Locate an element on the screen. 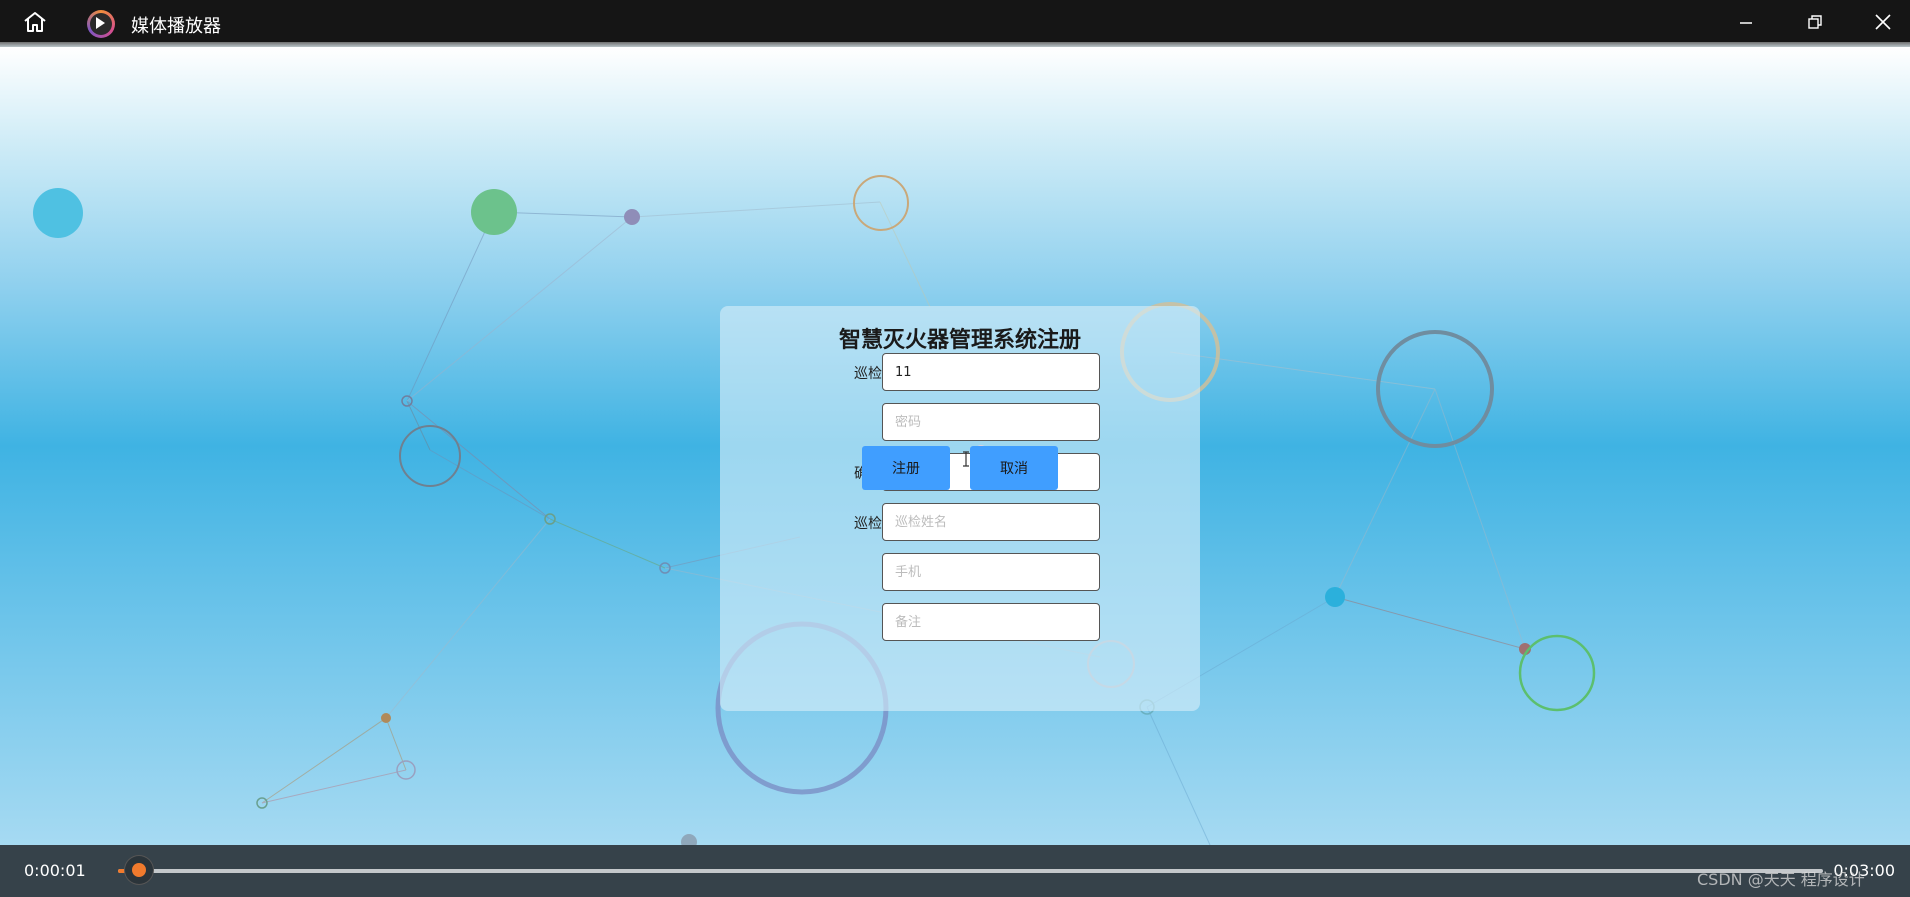 The image size is (1910, 897). form-row-remarks: 备注 is located at coordinates (960, 623).